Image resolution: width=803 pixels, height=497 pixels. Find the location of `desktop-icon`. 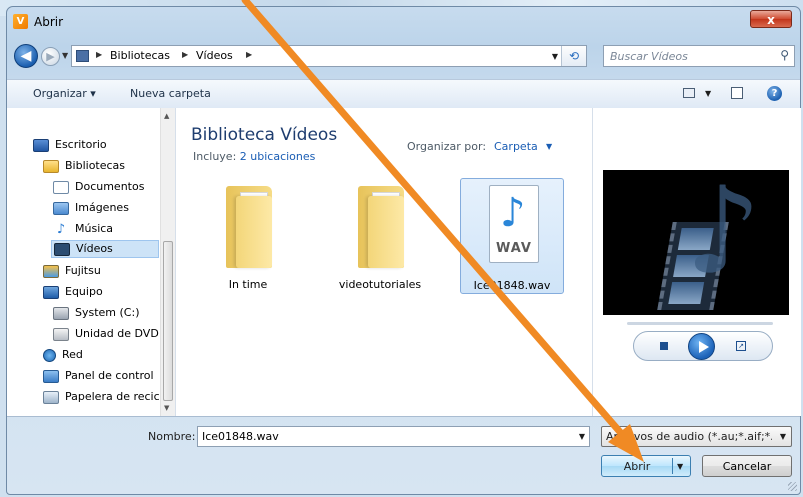

desktop-icon is located at coordinates (41, 145).